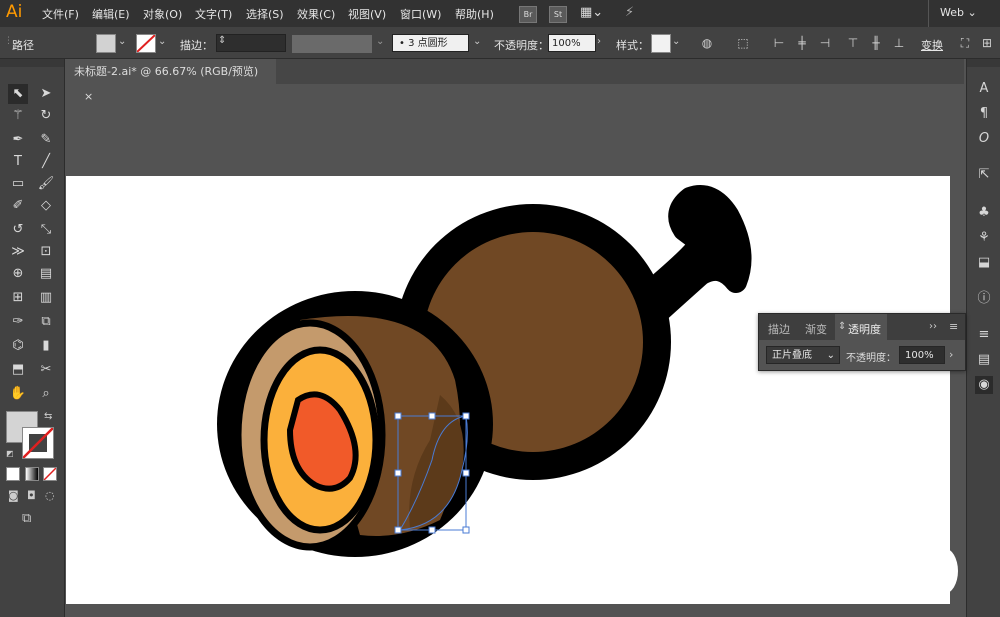 This screenshot has width=1000, height=617. Describe the element at coordinates (398, 416) in the screenshot. I see `handle-top-left` at that location.